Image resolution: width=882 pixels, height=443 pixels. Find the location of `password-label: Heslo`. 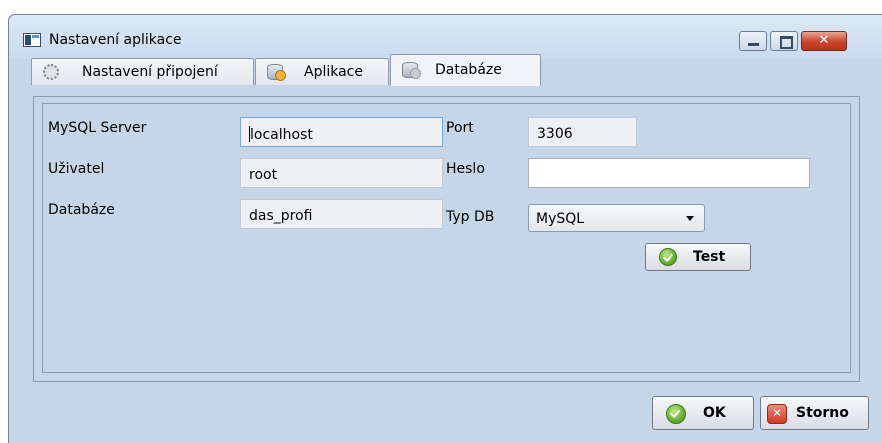

password-label: Heslo is located at coordinates (465, 169).